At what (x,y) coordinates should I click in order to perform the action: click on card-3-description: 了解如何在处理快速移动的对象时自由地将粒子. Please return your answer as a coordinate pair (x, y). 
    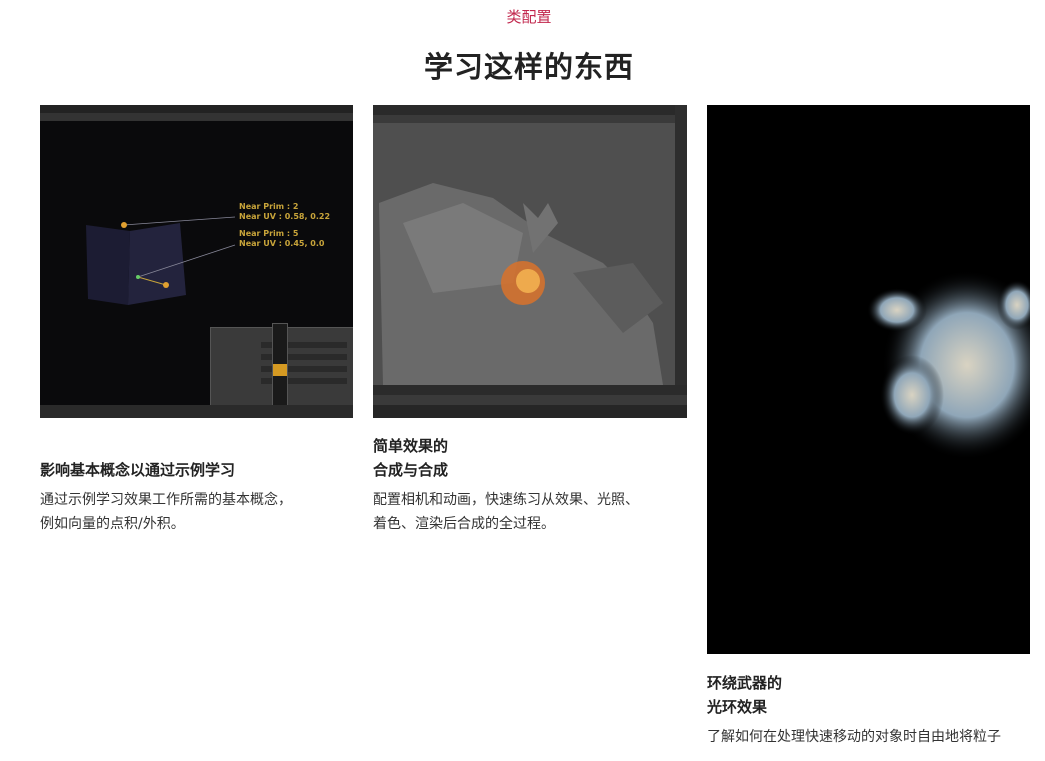
    Looking at the image, I should click on (854, 737).